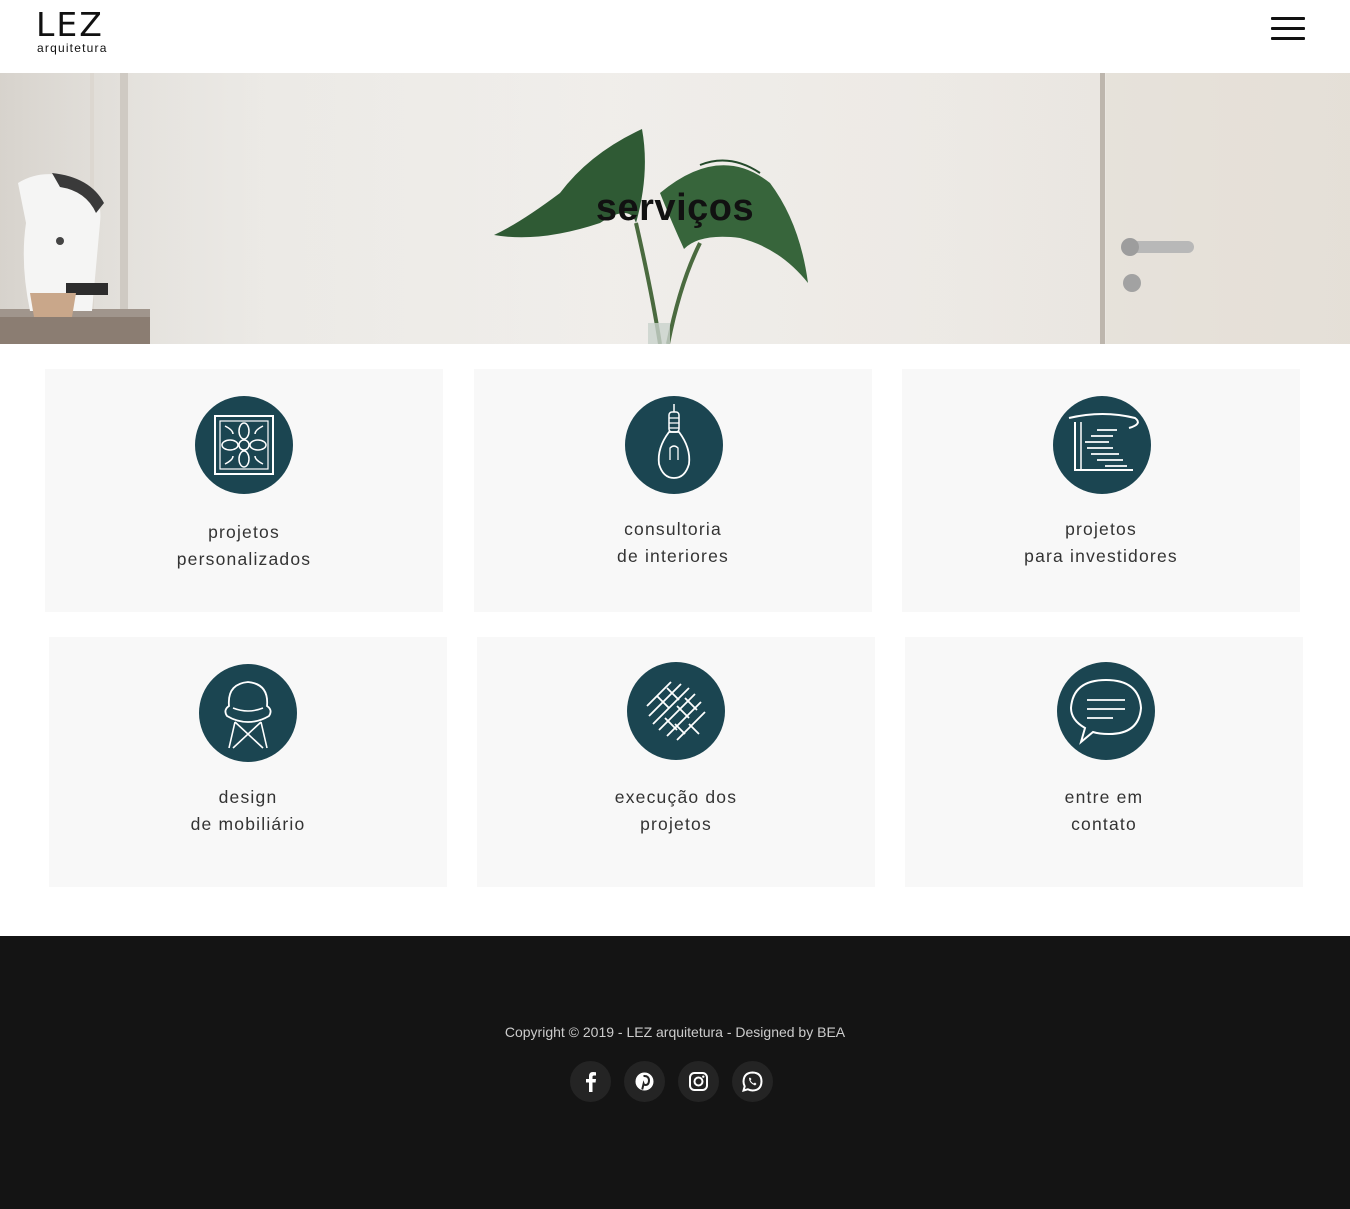 This screenshot has height=1209, width=1350. I want to click on service-card-projetos-para-investidores: projetos para investidores, so click(1101, 490).